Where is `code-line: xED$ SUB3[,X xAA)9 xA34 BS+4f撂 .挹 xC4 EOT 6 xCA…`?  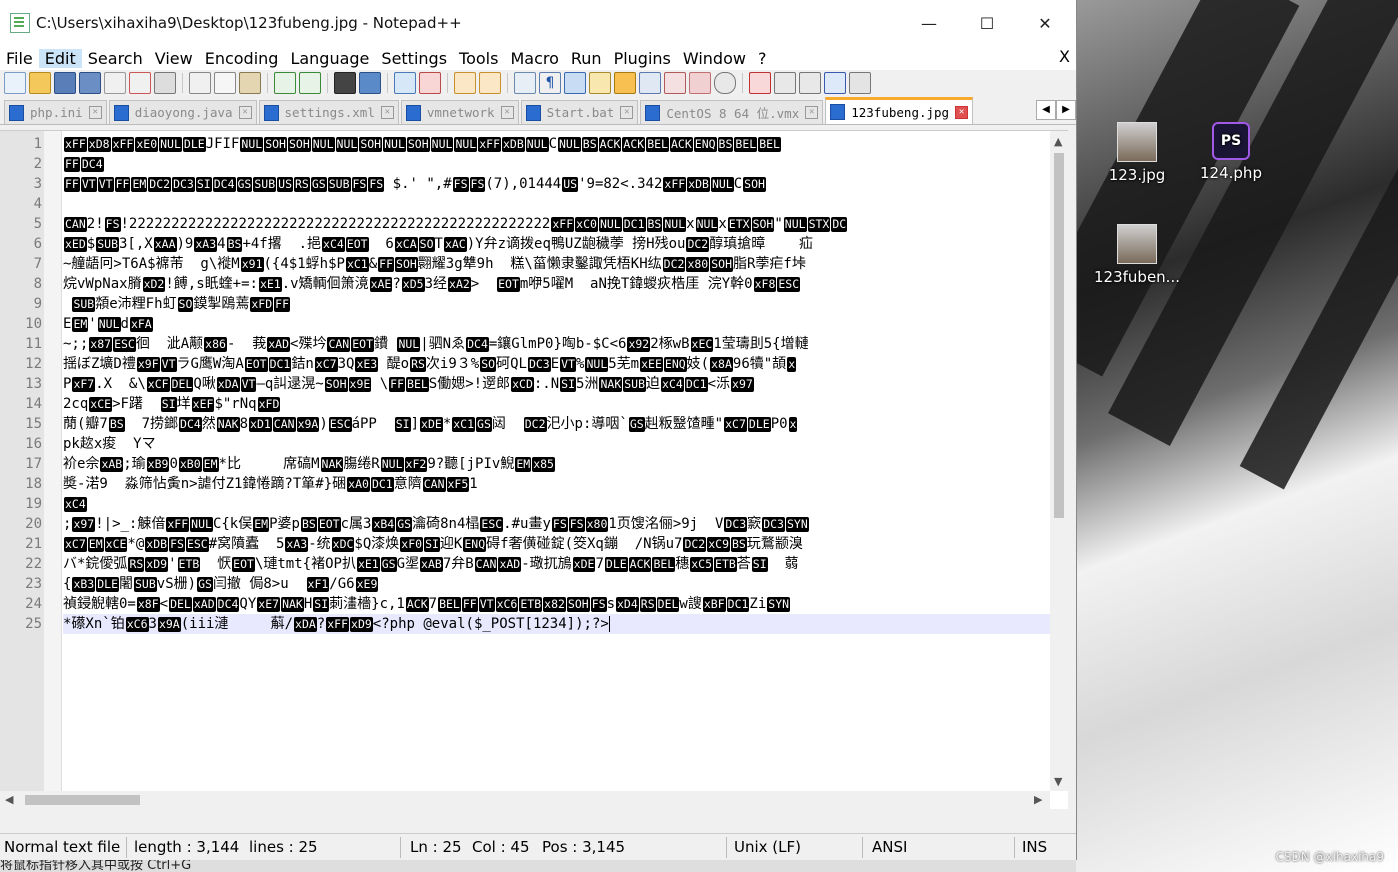 code-line: xED$ SUB3[,X xAA)9 xA34 BS+4f撂 .挹 xC4 EOT 6 xCA… is located at coordinates (556, 244).